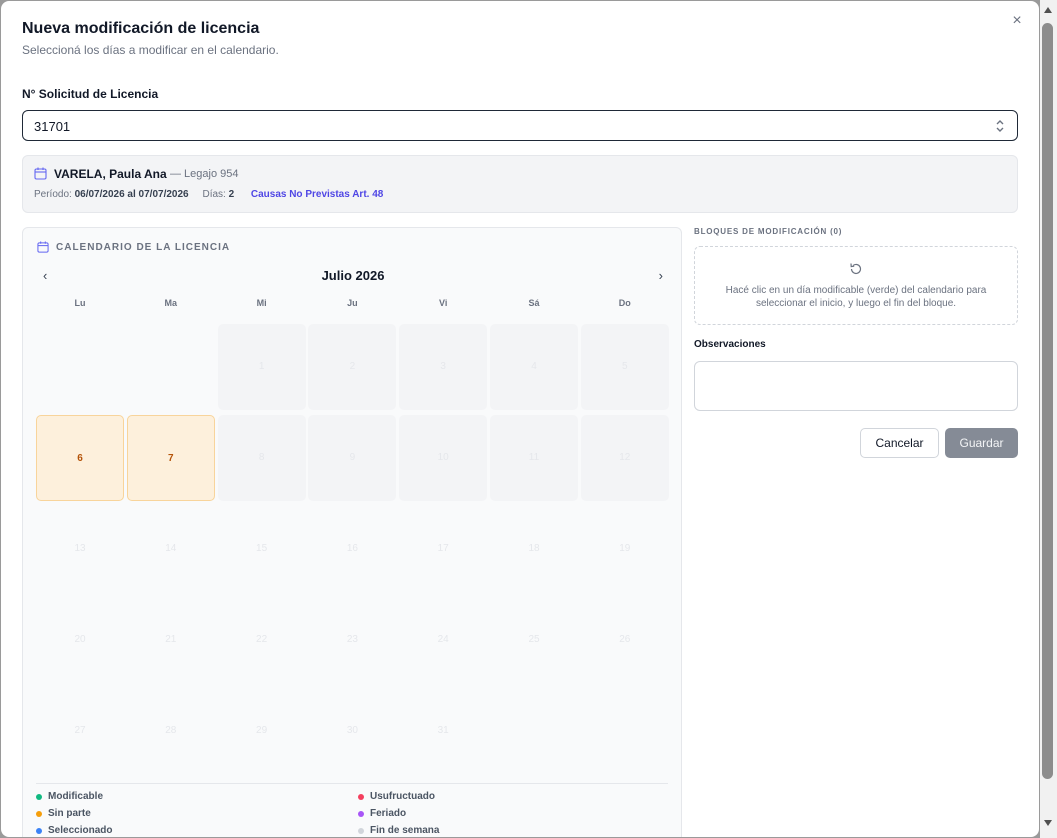  I want to click on calendar-day-13: 13, so click(80, 549).